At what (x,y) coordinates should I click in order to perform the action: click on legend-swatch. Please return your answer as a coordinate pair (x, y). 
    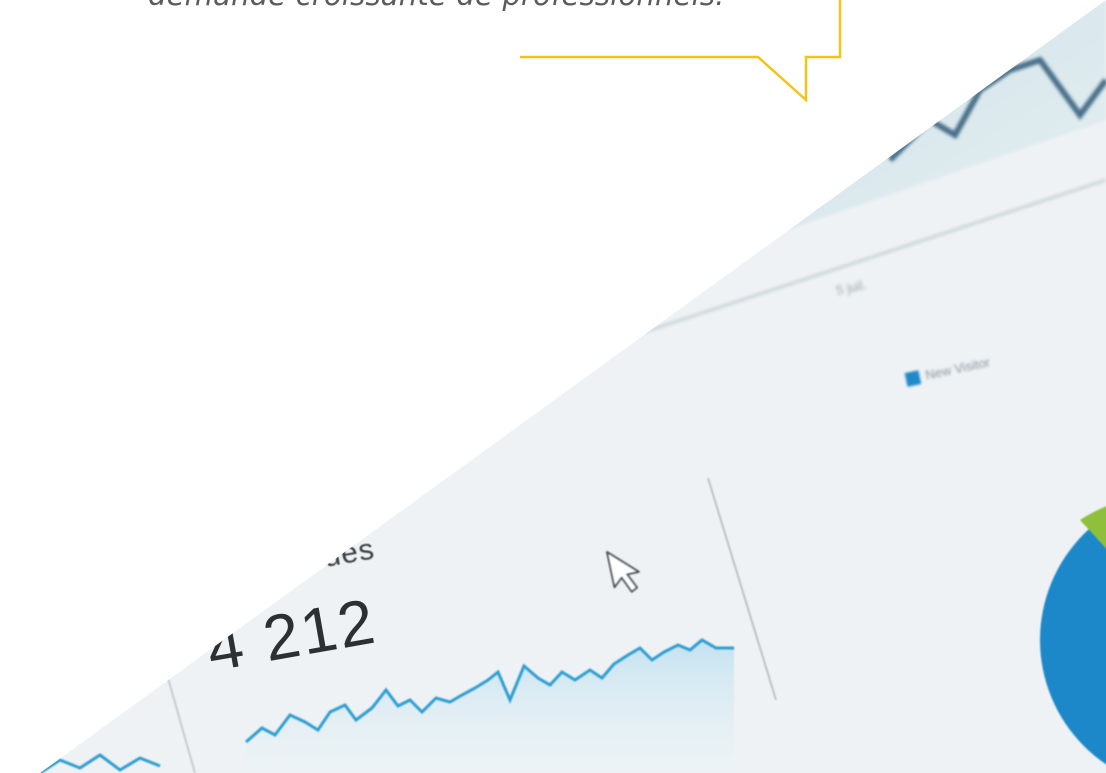
    Looking at the image, I should click on (913, 378).